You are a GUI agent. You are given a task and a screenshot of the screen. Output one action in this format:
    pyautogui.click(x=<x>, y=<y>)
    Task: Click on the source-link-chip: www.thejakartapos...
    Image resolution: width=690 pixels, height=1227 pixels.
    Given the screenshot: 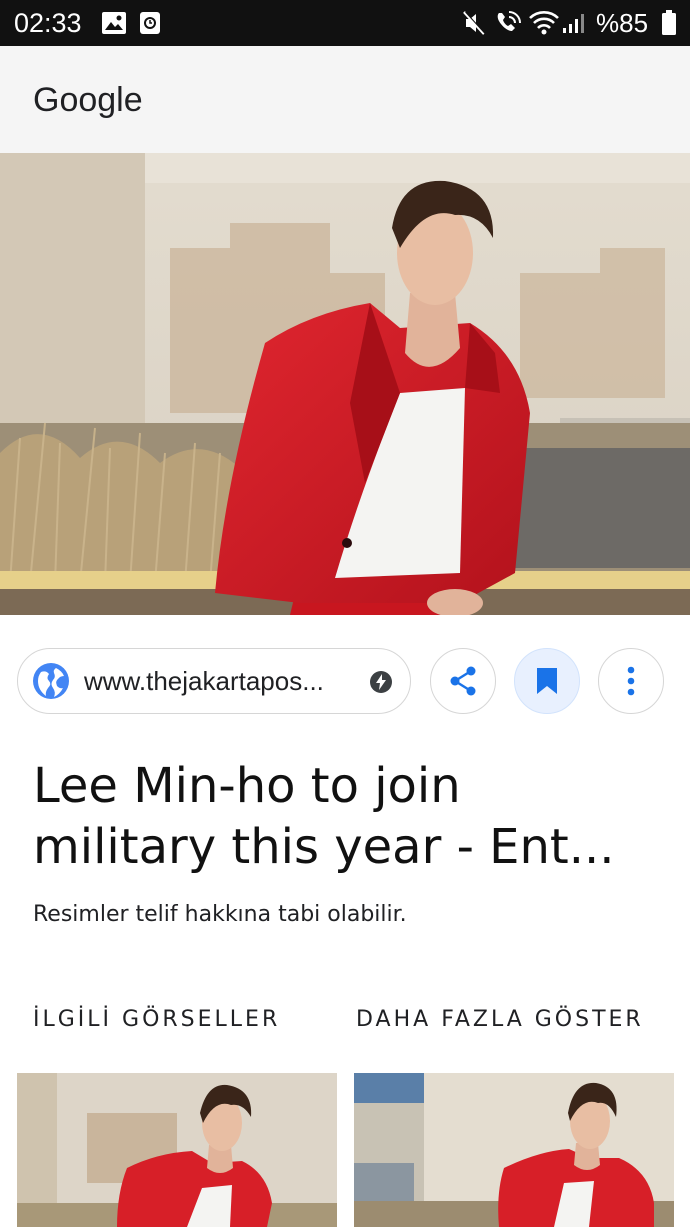 What is the action you would take?
    pyautogui.click(x=214, y=681)
    